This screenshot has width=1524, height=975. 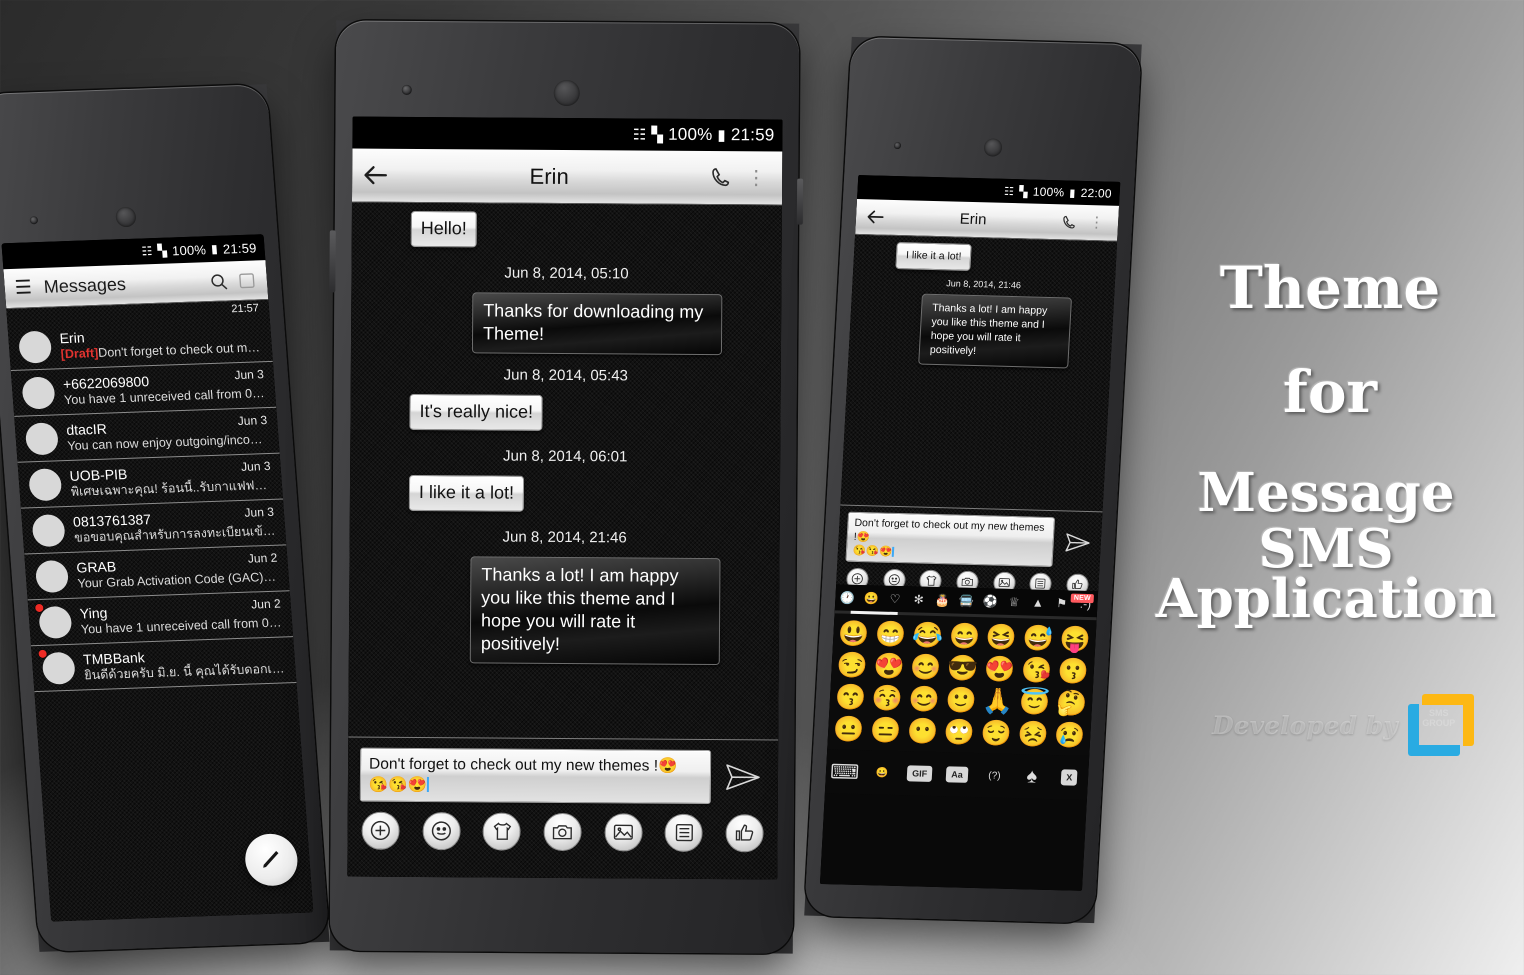 I want to click on emoji-key: 😁, so click(x=890, y=634).